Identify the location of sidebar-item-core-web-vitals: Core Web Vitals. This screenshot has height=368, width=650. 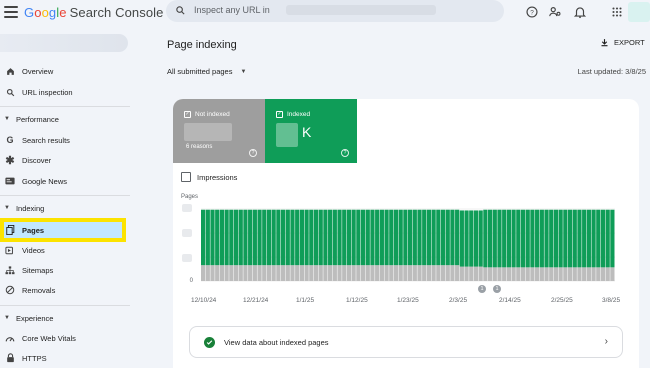
(62, 338).